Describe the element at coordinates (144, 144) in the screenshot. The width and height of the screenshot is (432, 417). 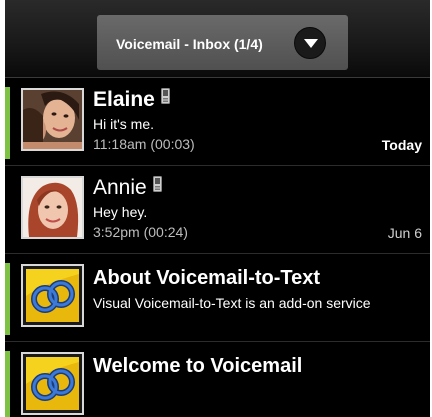
I see `time-duration: 11:18am (00:03)` at that location.